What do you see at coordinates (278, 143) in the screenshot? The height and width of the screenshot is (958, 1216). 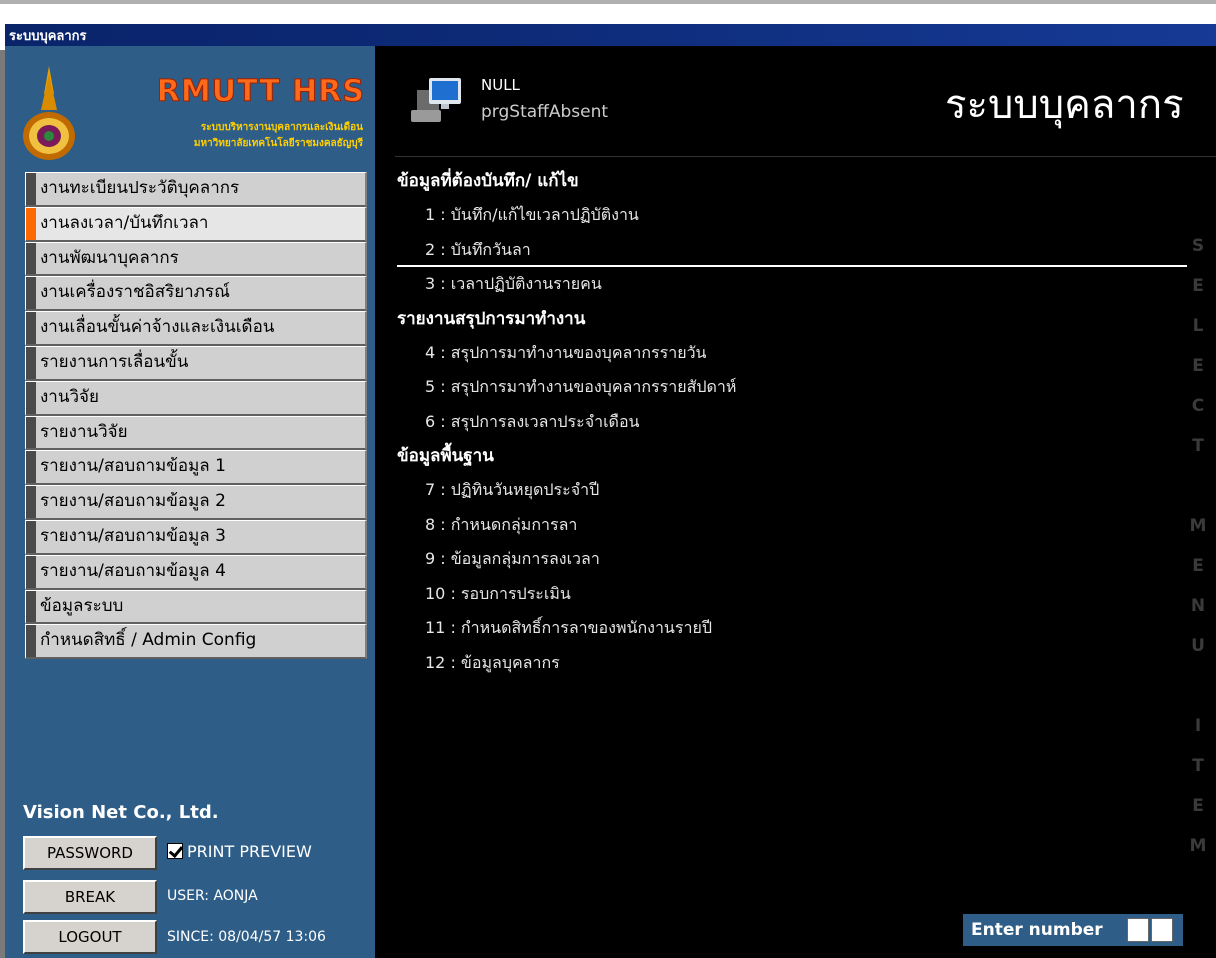 I see `logo-subtitle-2: มหาวิทยาลัยเทคโนโลยีราชมงคลธัญบุรี` at bounding box center [278, 143].